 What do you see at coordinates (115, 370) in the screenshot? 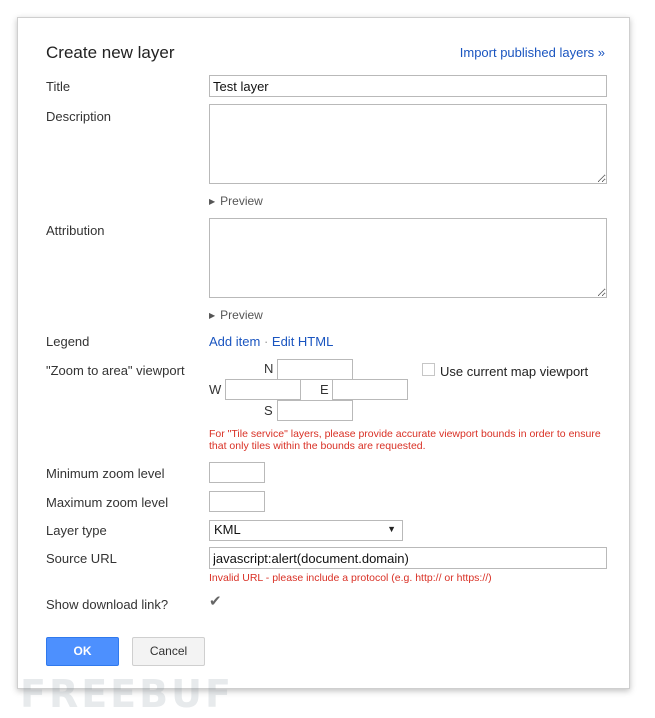
I see `viewport-label: "Zoom to area" viewport` at bounding box center [115, 370].